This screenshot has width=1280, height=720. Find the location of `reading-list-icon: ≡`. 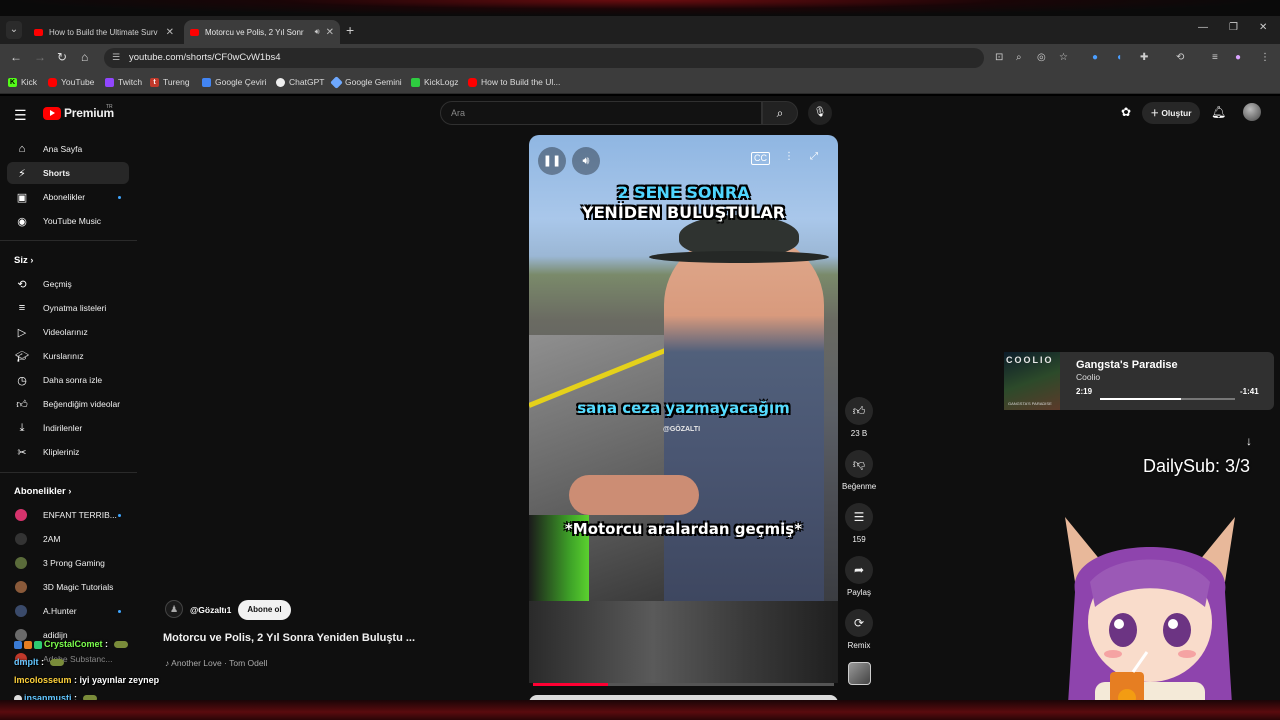

reading-list-icon: ≡ is located at coordinates (1215, 57).